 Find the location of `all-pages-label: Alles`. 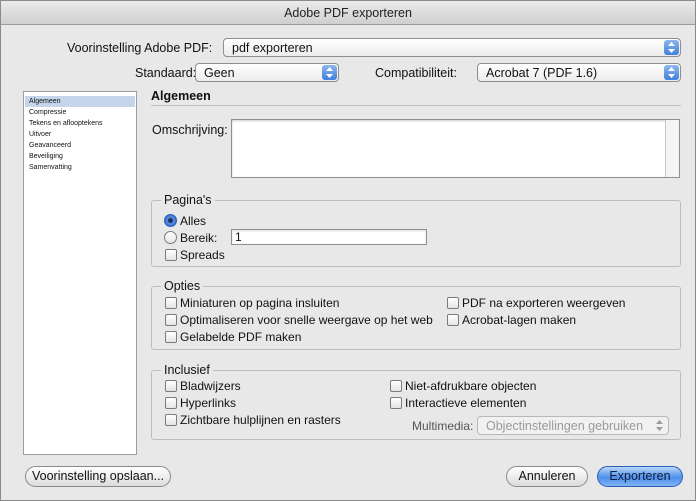

all-pages-label: Alles is located at coordinates (193, 221).